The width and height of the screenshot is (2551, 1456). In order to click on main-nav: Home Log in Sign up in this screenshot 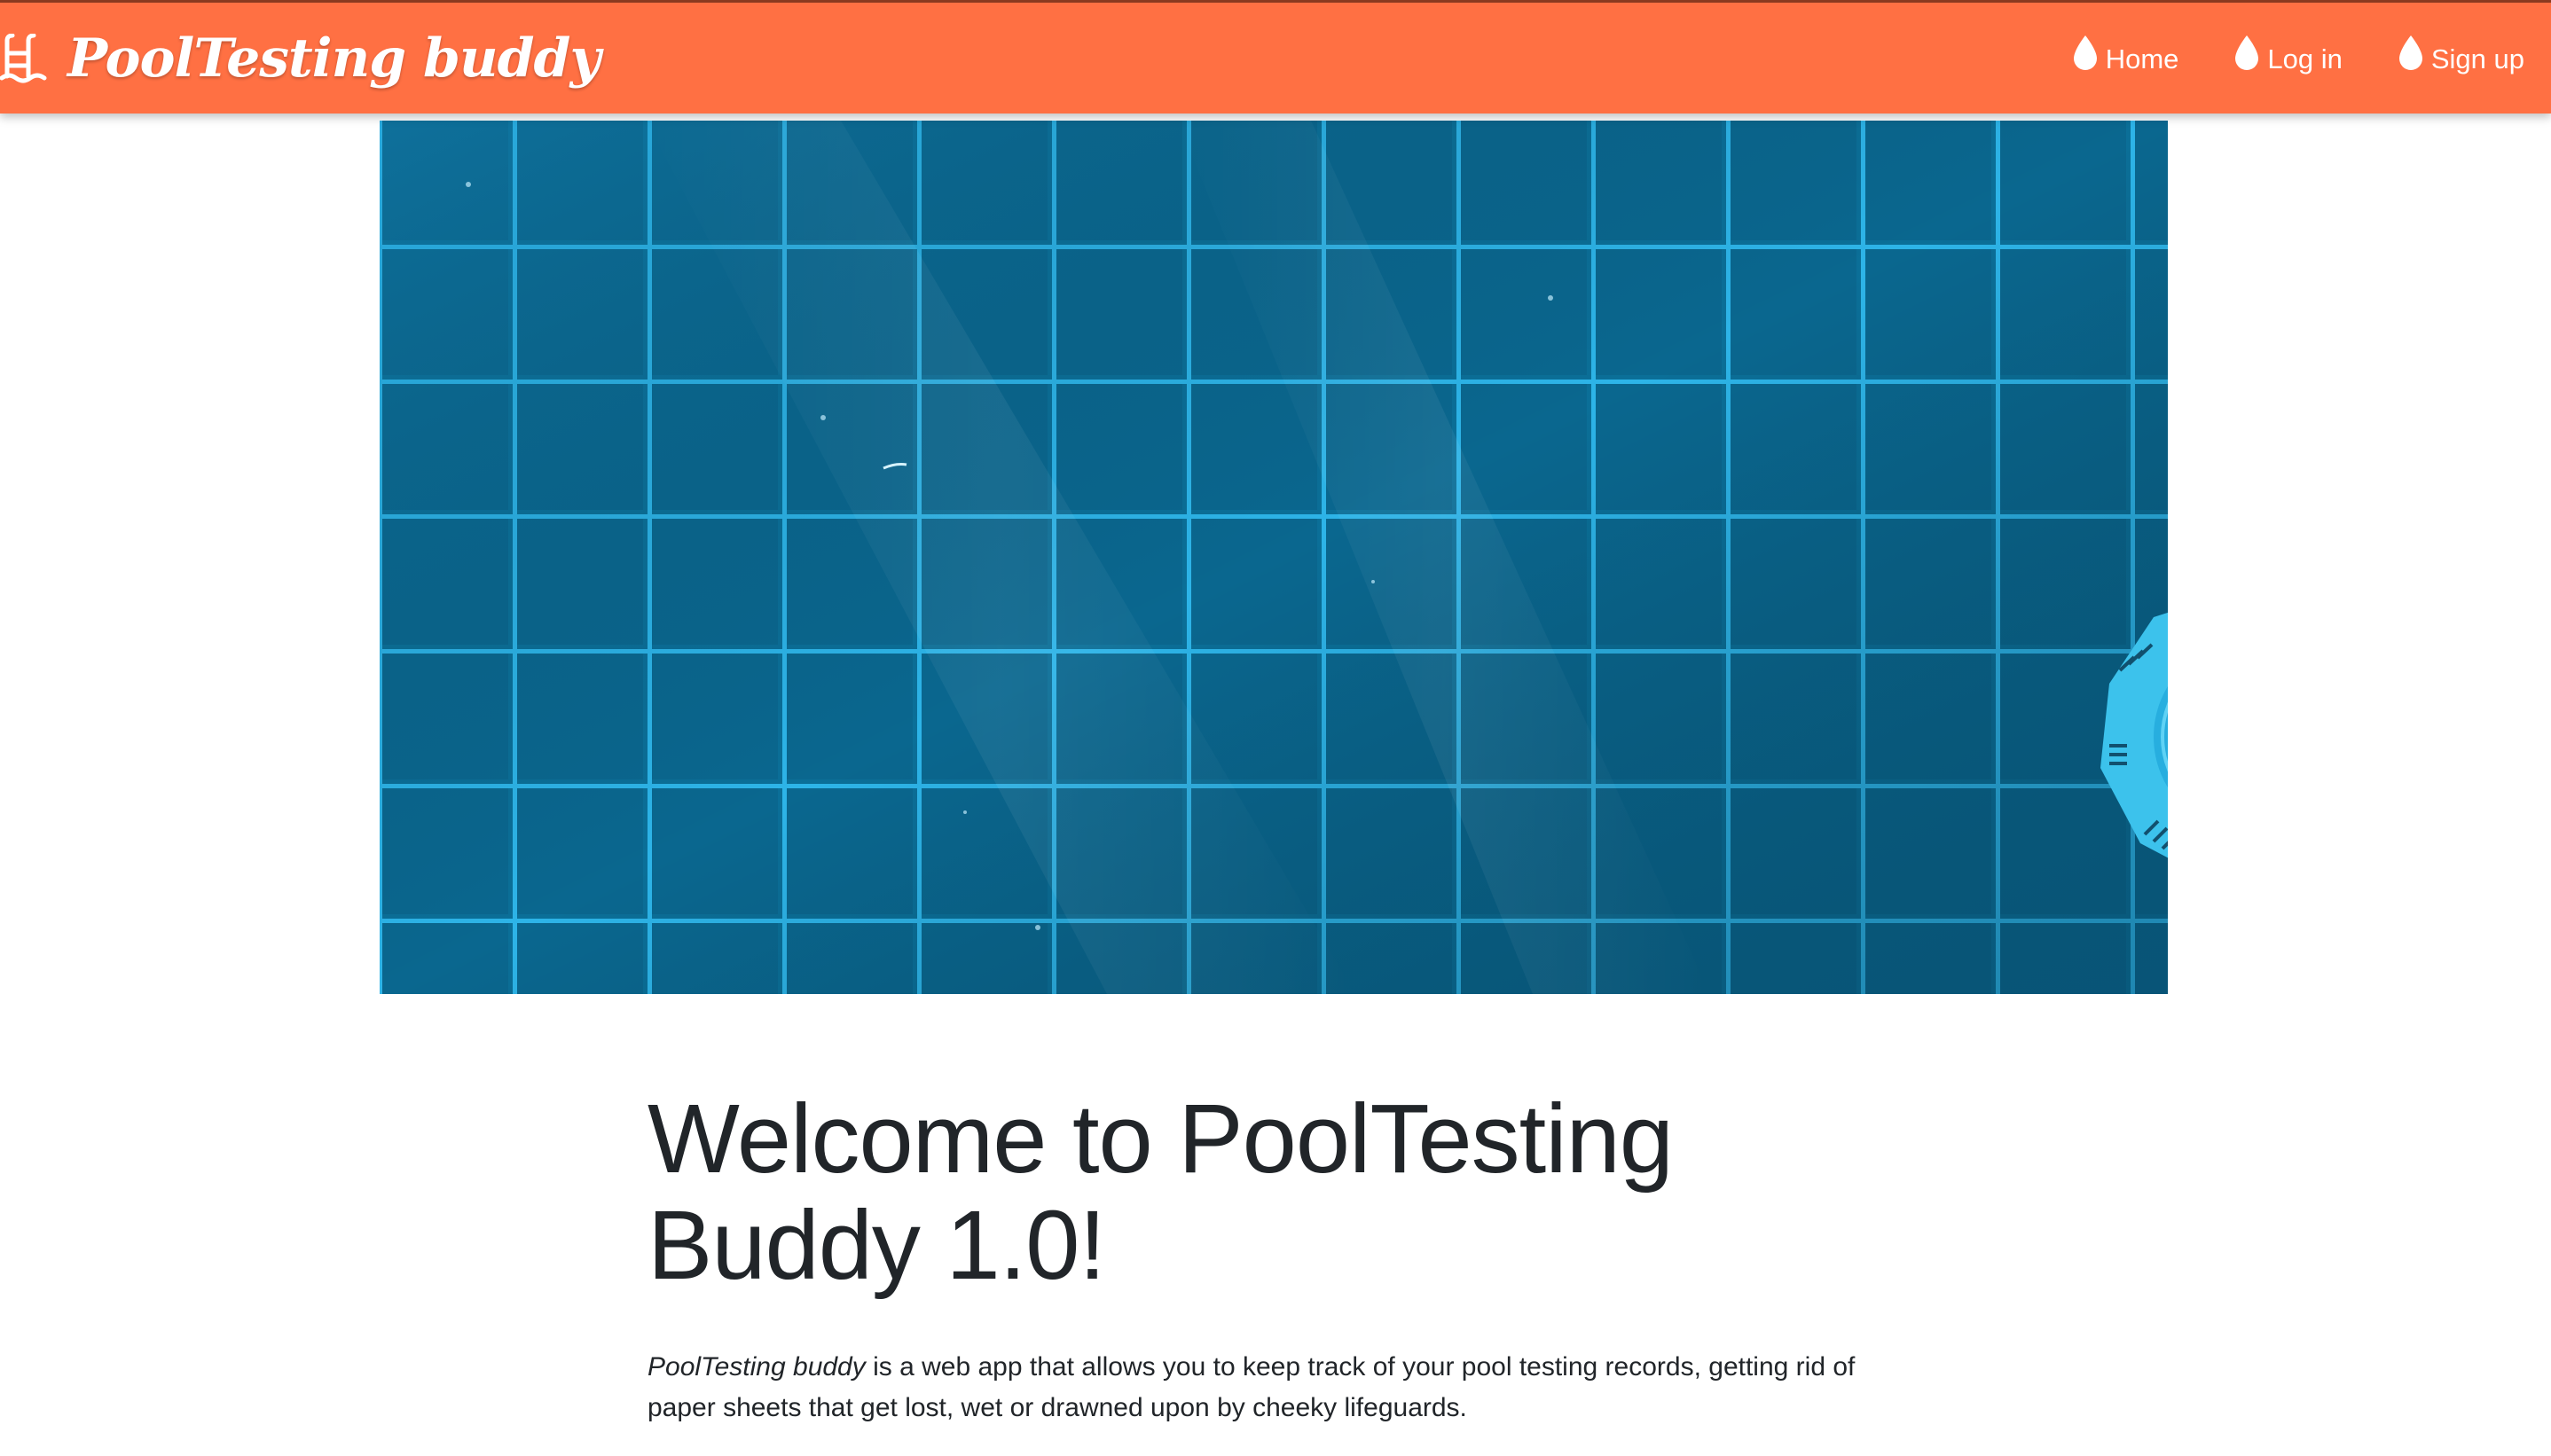, I will do `click(2270, 59)`.